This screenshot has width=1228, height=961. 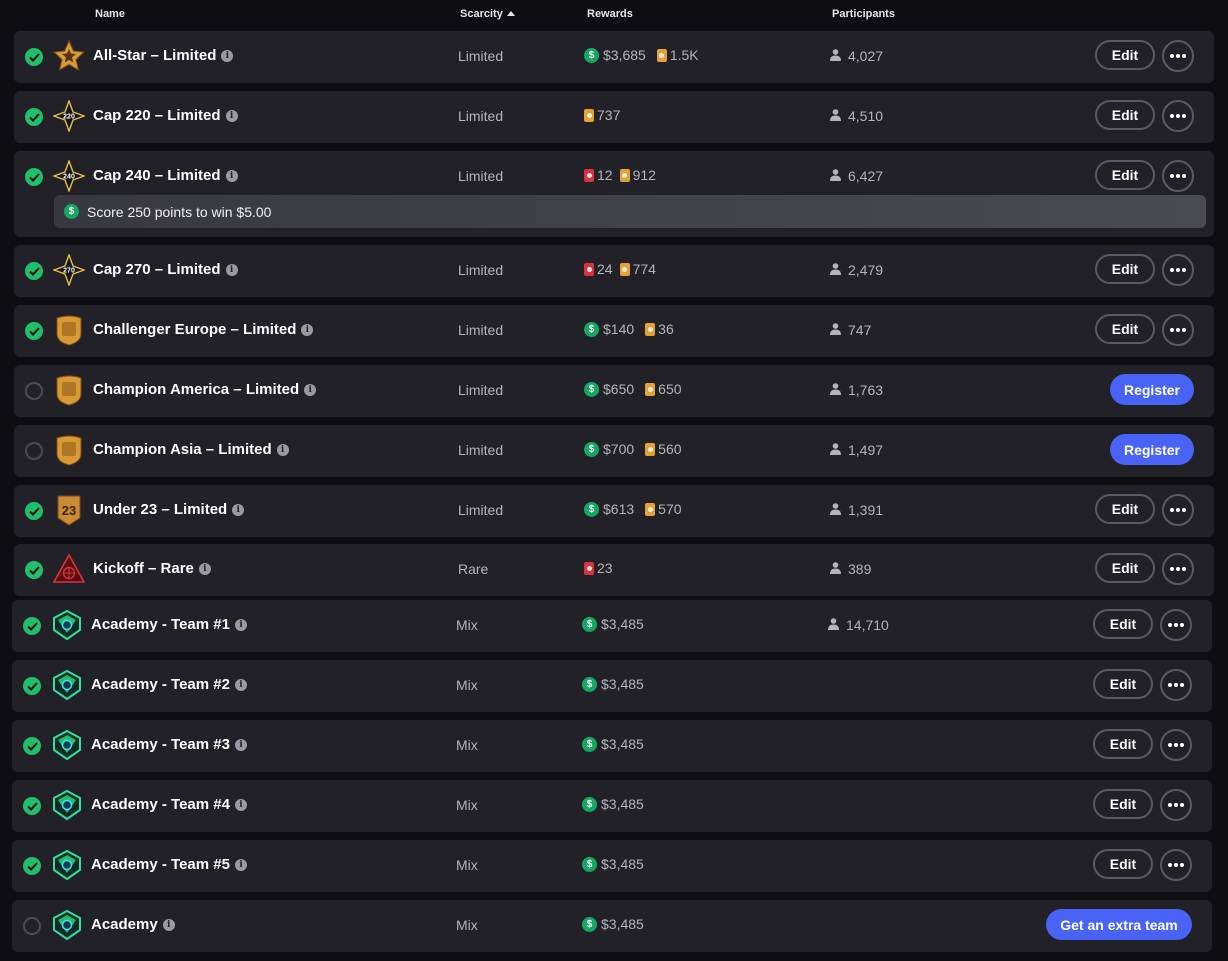 I want to click on competition-name: Cap 270 – Limited i, so click(x=165, y=269).